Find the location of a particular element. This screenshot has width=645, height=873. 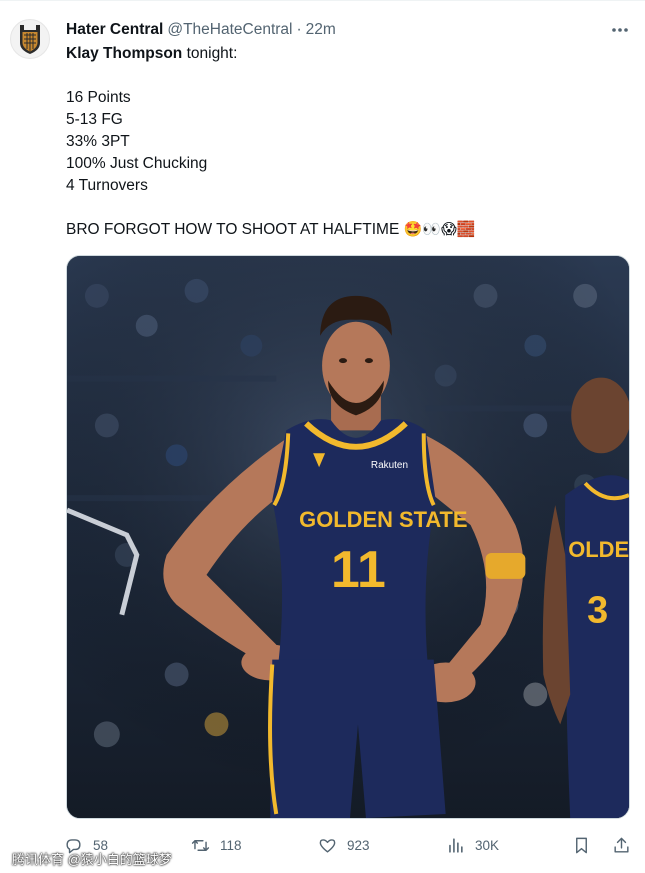

more-options-button is located at coordinates (620, 30).